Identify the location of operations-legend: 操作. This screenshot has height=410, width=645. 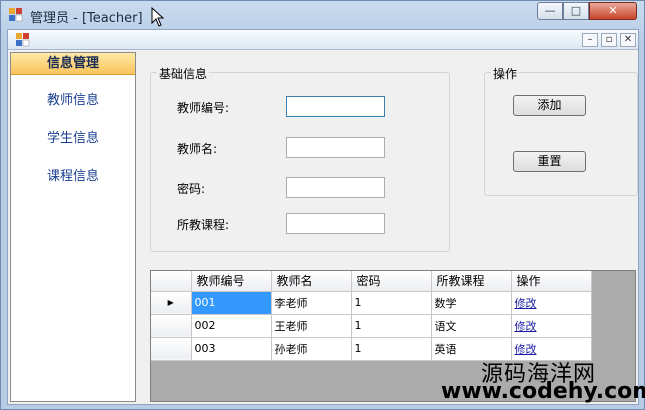
(505, 73).